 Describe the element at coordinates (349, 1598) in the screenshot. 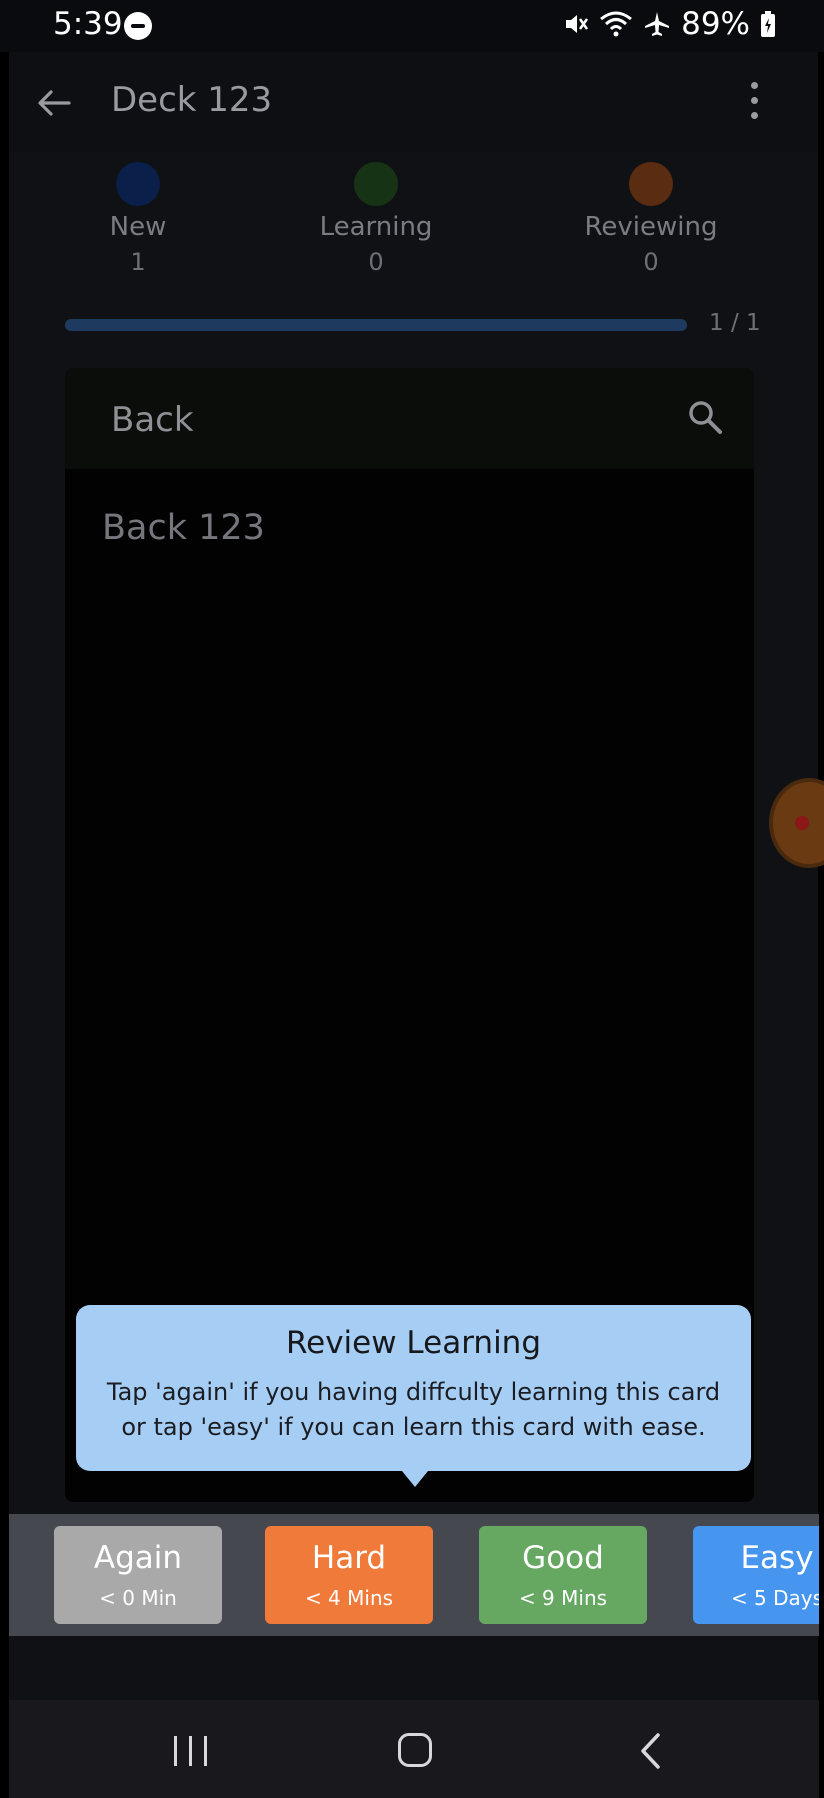

I see `hard-interval: < 4 Mins` at that location.